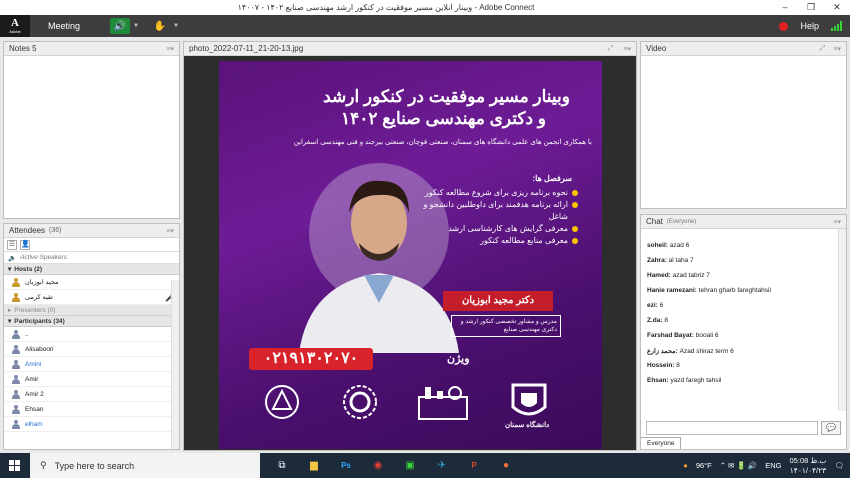 The width and height of the screenshot is (850, 478). What do you see at coordinates (145, 465) in the screenshot?
I see `taskbar-search: ⚲ Type here to search` at bounding box center [145, 465].